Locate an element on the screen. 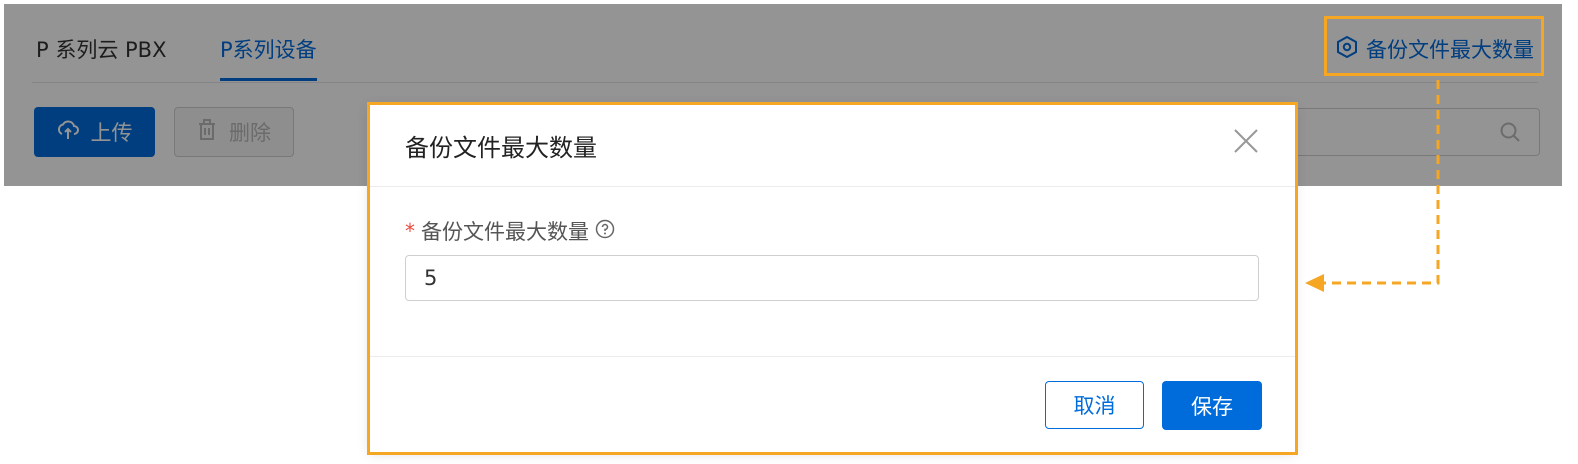 The width and height of the screenshot is (1578, 464). callout-arrow is located at coordinates (1372, 186).